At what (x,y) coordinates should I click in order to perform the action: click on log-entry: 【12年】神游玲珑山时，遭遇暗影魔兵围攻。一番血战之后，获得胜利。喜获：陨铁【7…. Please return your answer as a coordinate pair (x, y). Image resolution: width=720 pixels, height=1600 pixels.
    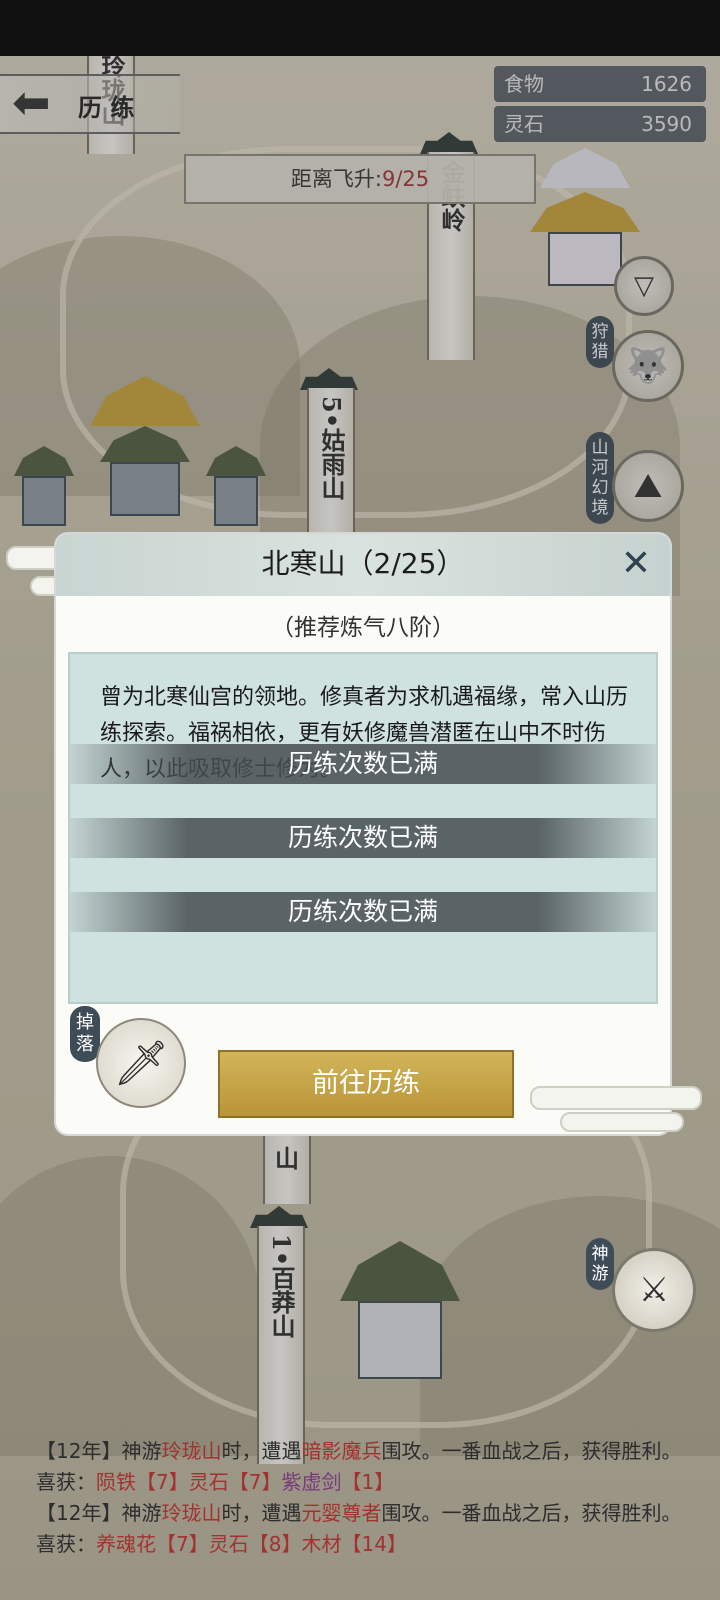
    Looking at the image, I should click on (366, 1467).